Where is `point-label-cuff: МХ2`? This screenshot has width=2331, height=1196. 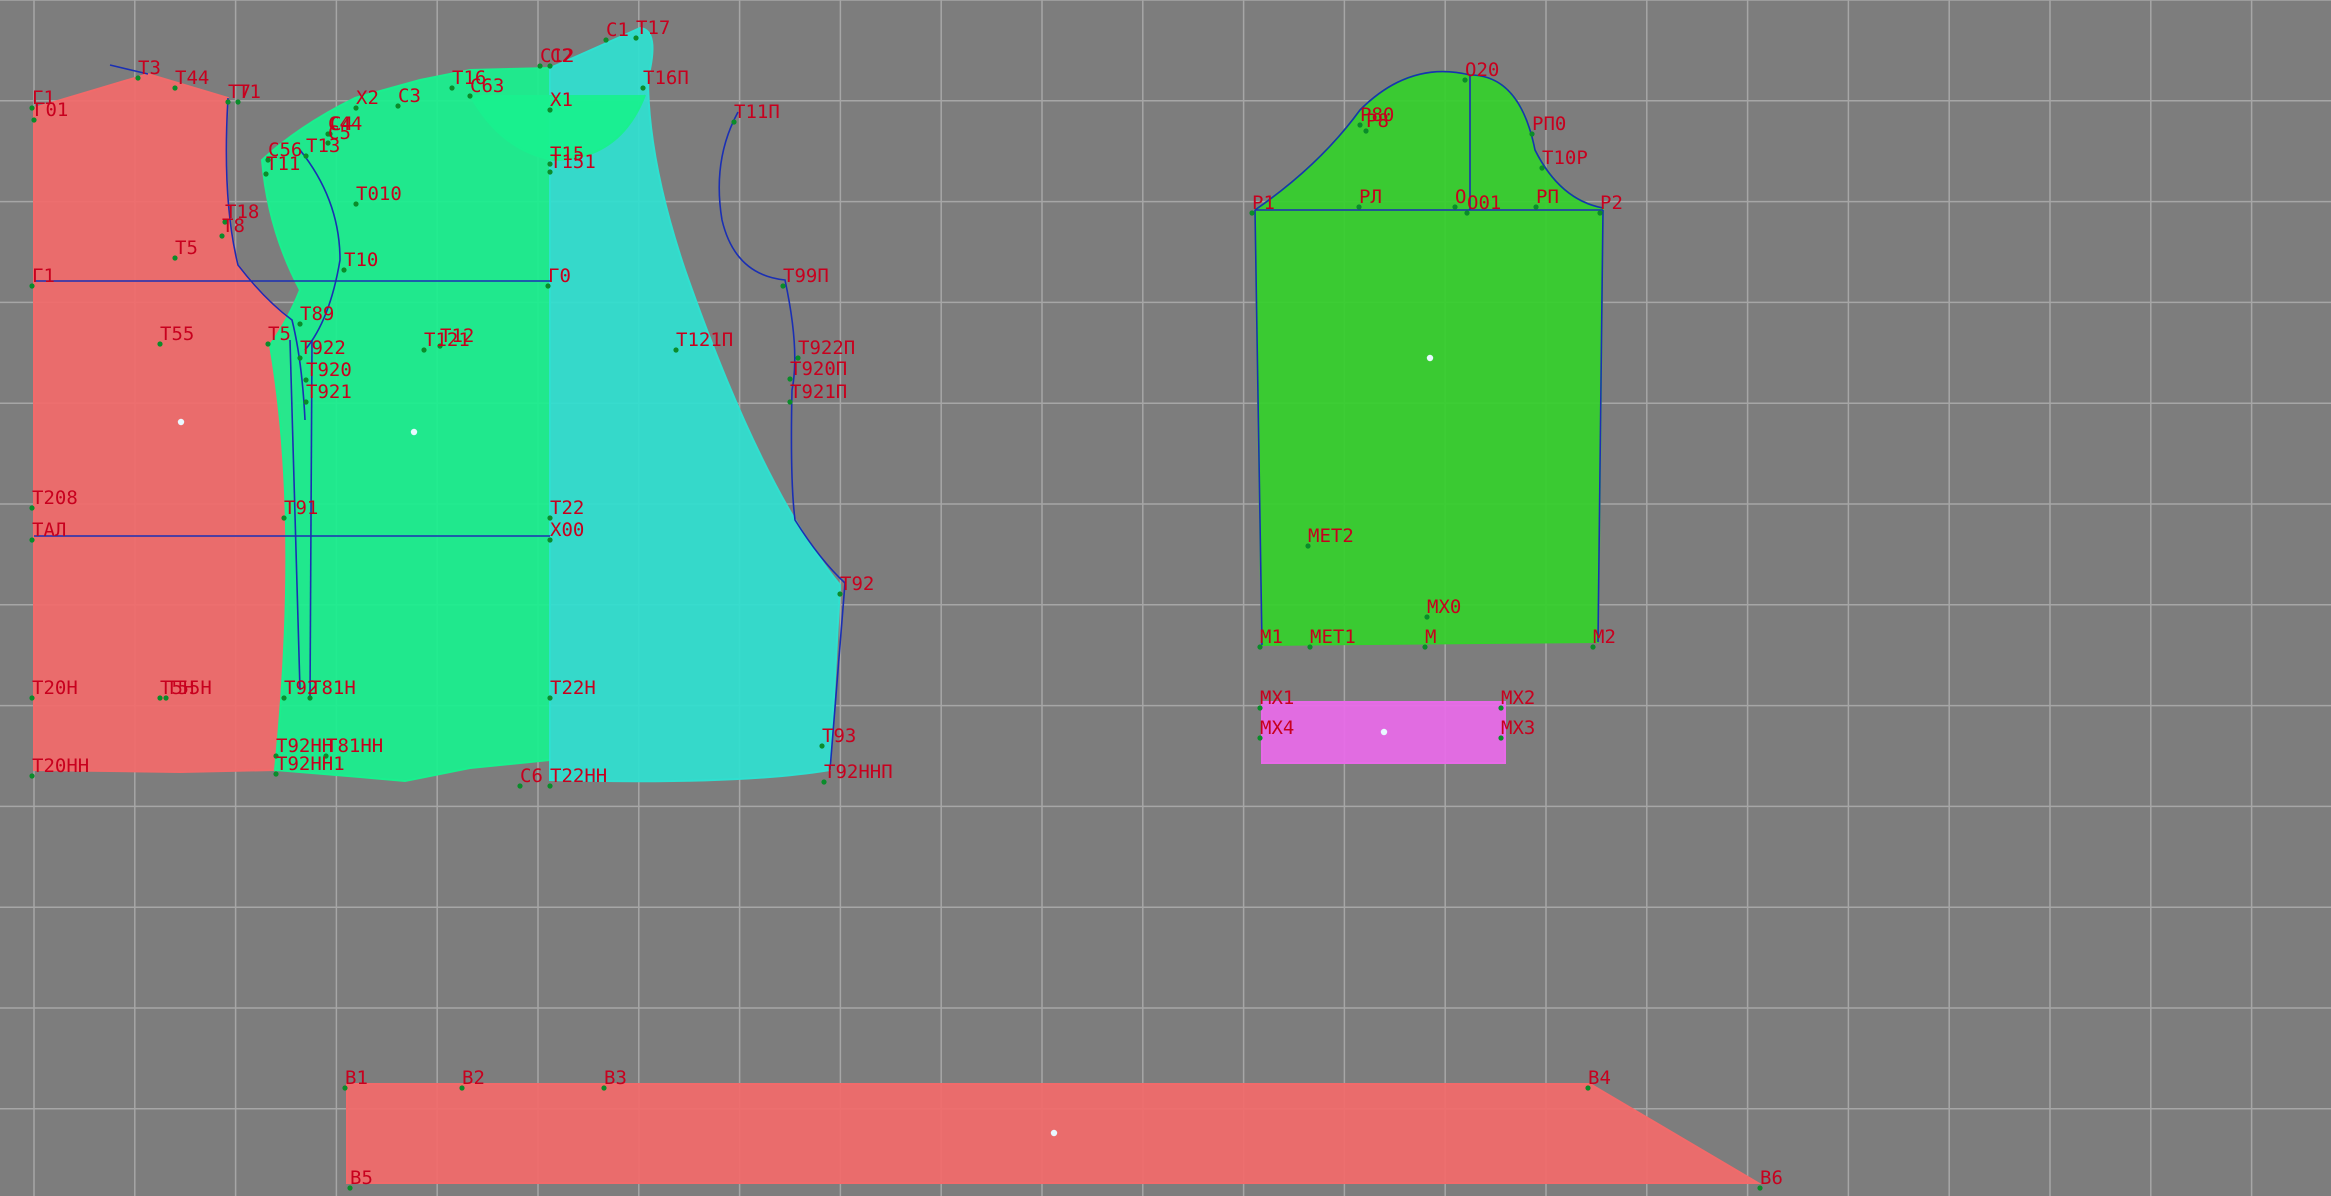 point-label-cuff: МХ2 is located at coordinates (1518, 698).